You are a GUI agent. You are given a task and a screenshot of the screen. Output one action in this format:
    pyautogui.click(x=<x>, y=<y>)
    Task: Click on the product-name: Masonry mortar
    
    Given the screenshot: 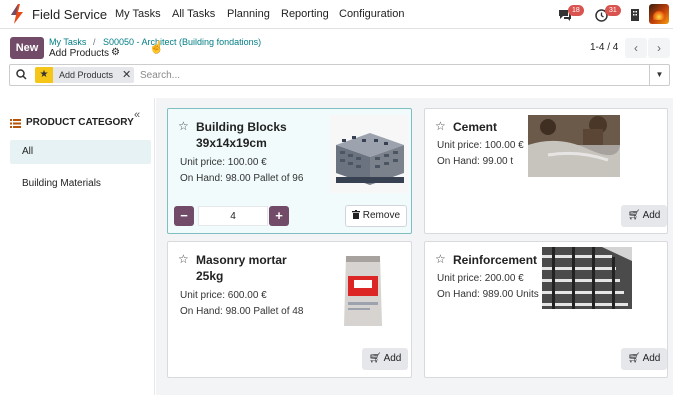 What is the action you would take?
    pyautogui.click(x=241, y=260)
    